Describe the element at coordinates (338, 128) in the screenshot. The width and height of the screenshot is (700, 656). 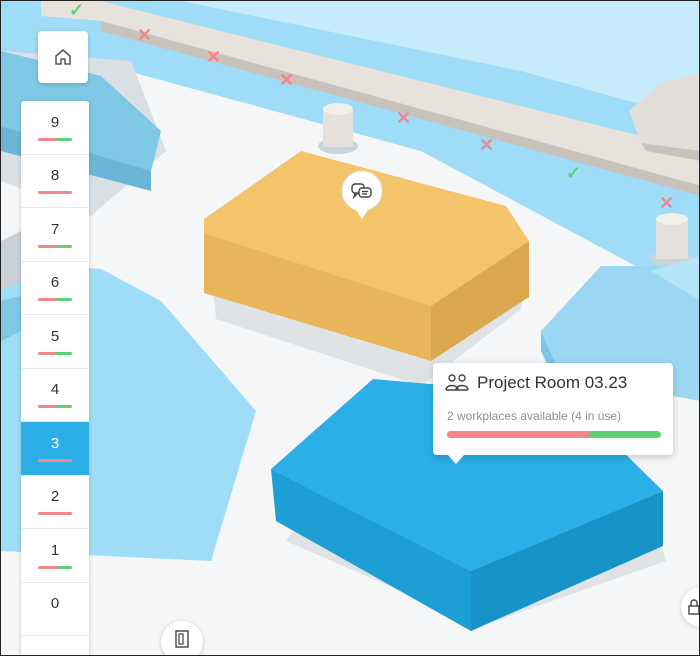
I see `bollard` at that location.